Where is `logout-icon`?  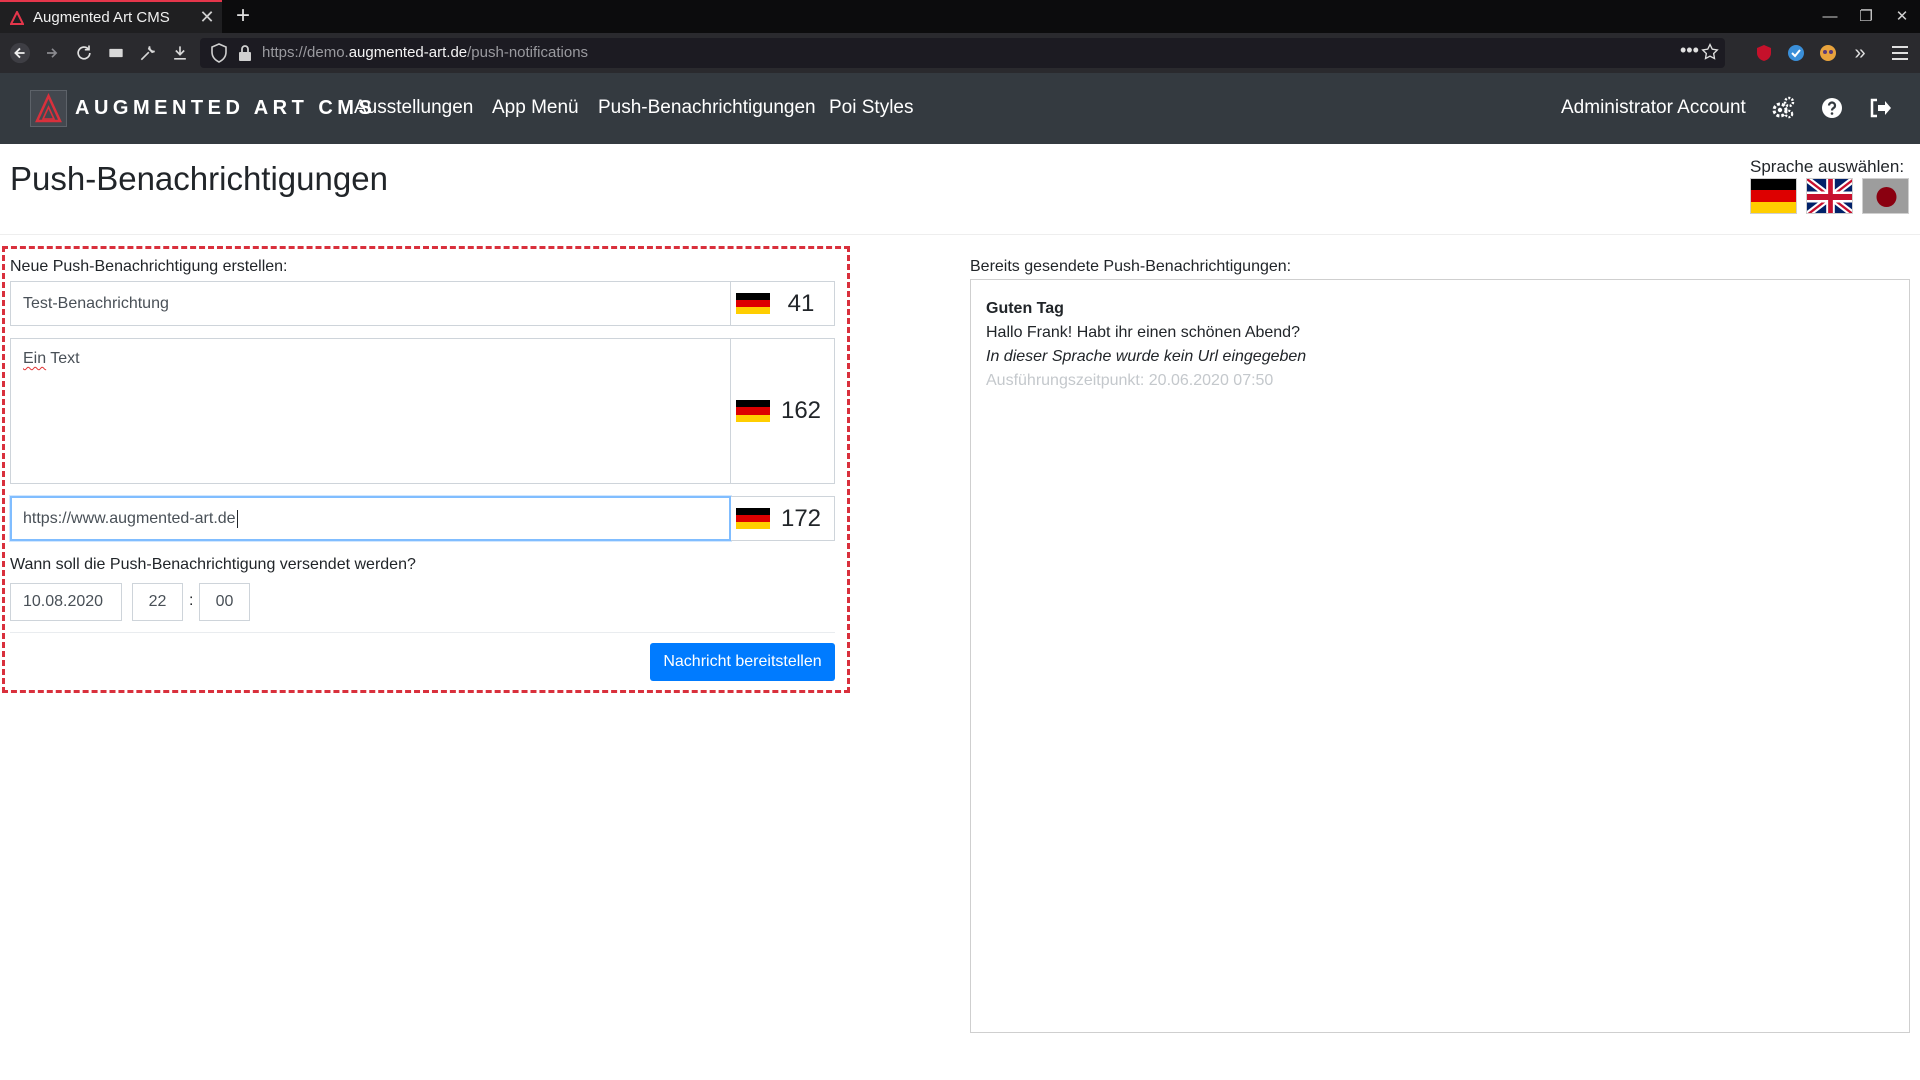
logout-icon is located at coordinates (1880, 108).